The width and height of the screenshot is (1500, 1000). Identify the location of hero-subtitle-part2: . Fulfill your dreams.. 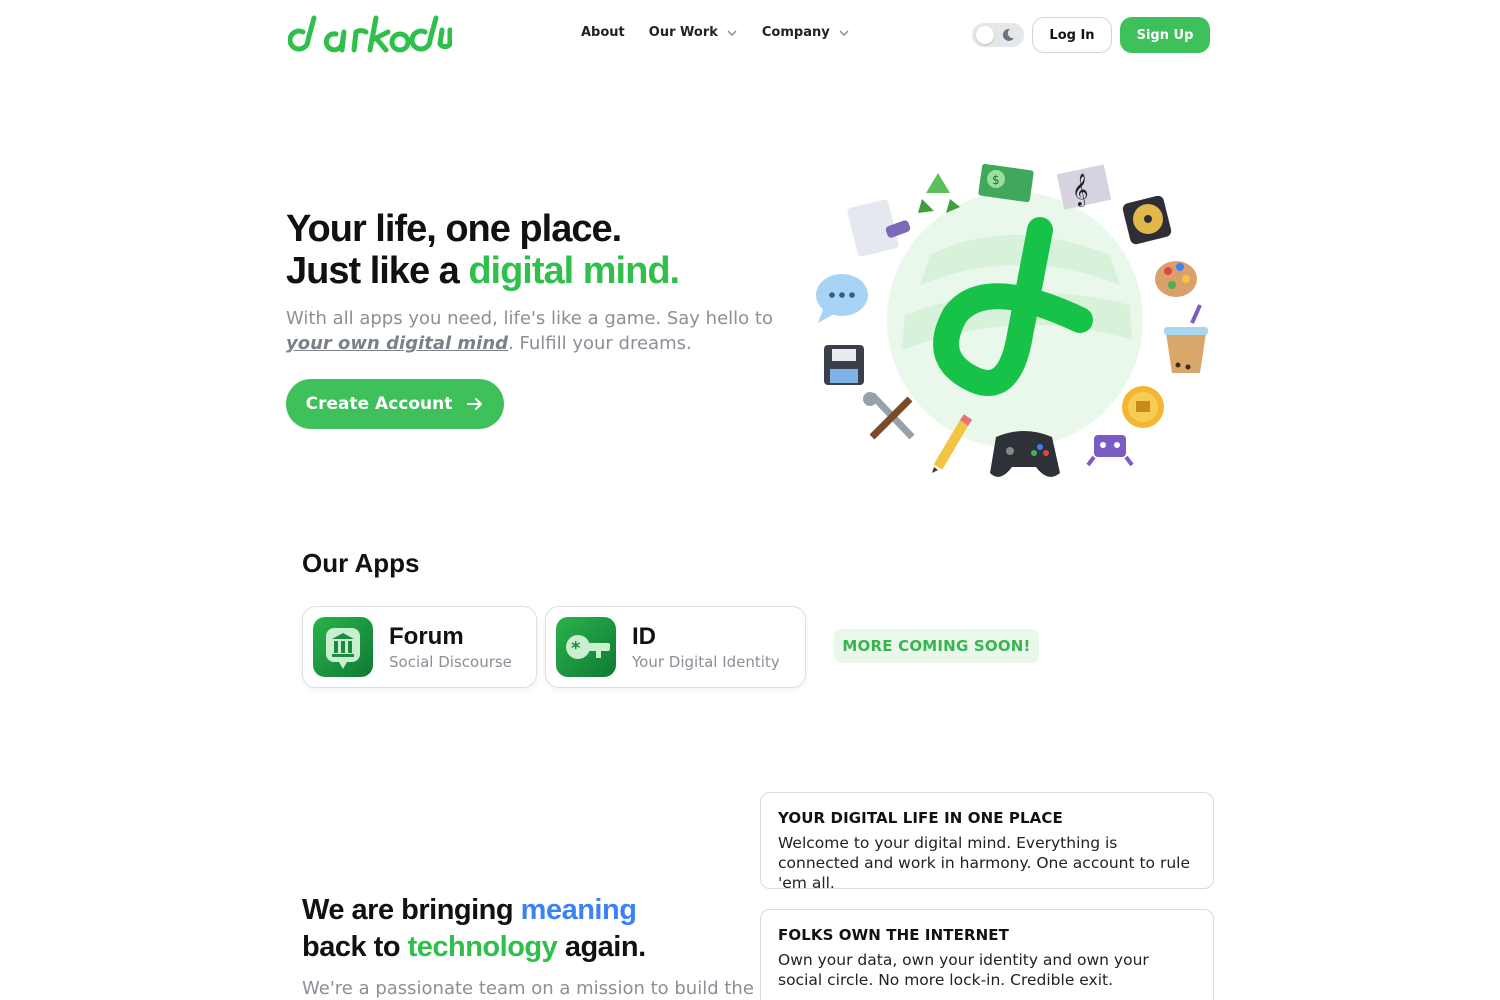
(600, 343).